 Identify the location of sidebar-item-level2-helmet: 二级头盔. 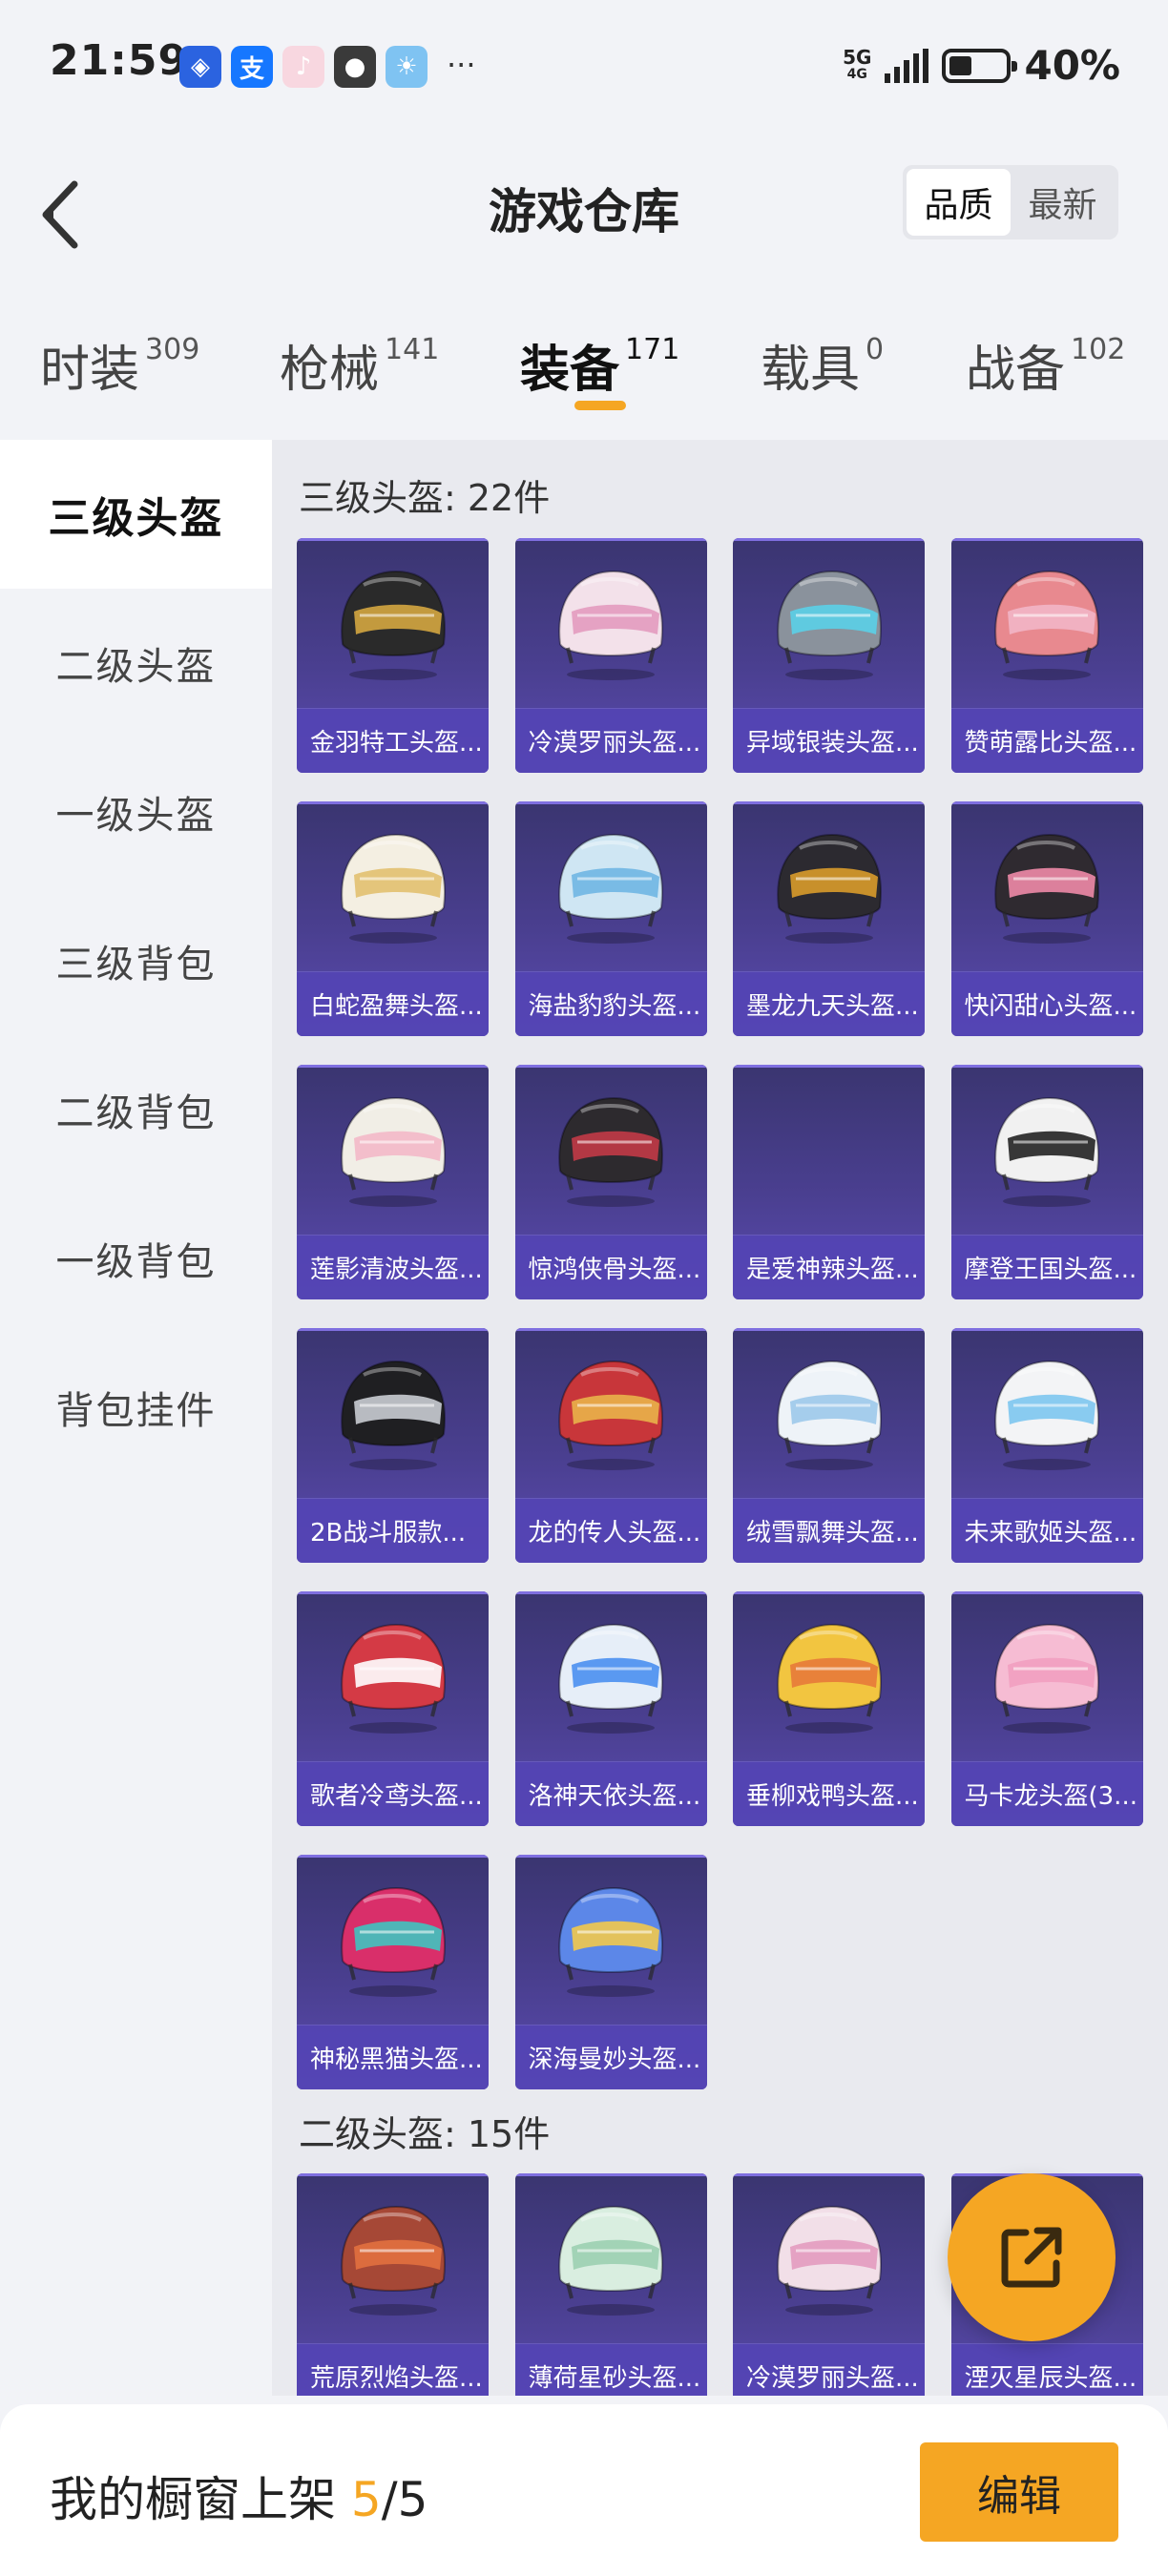
(136, 663).